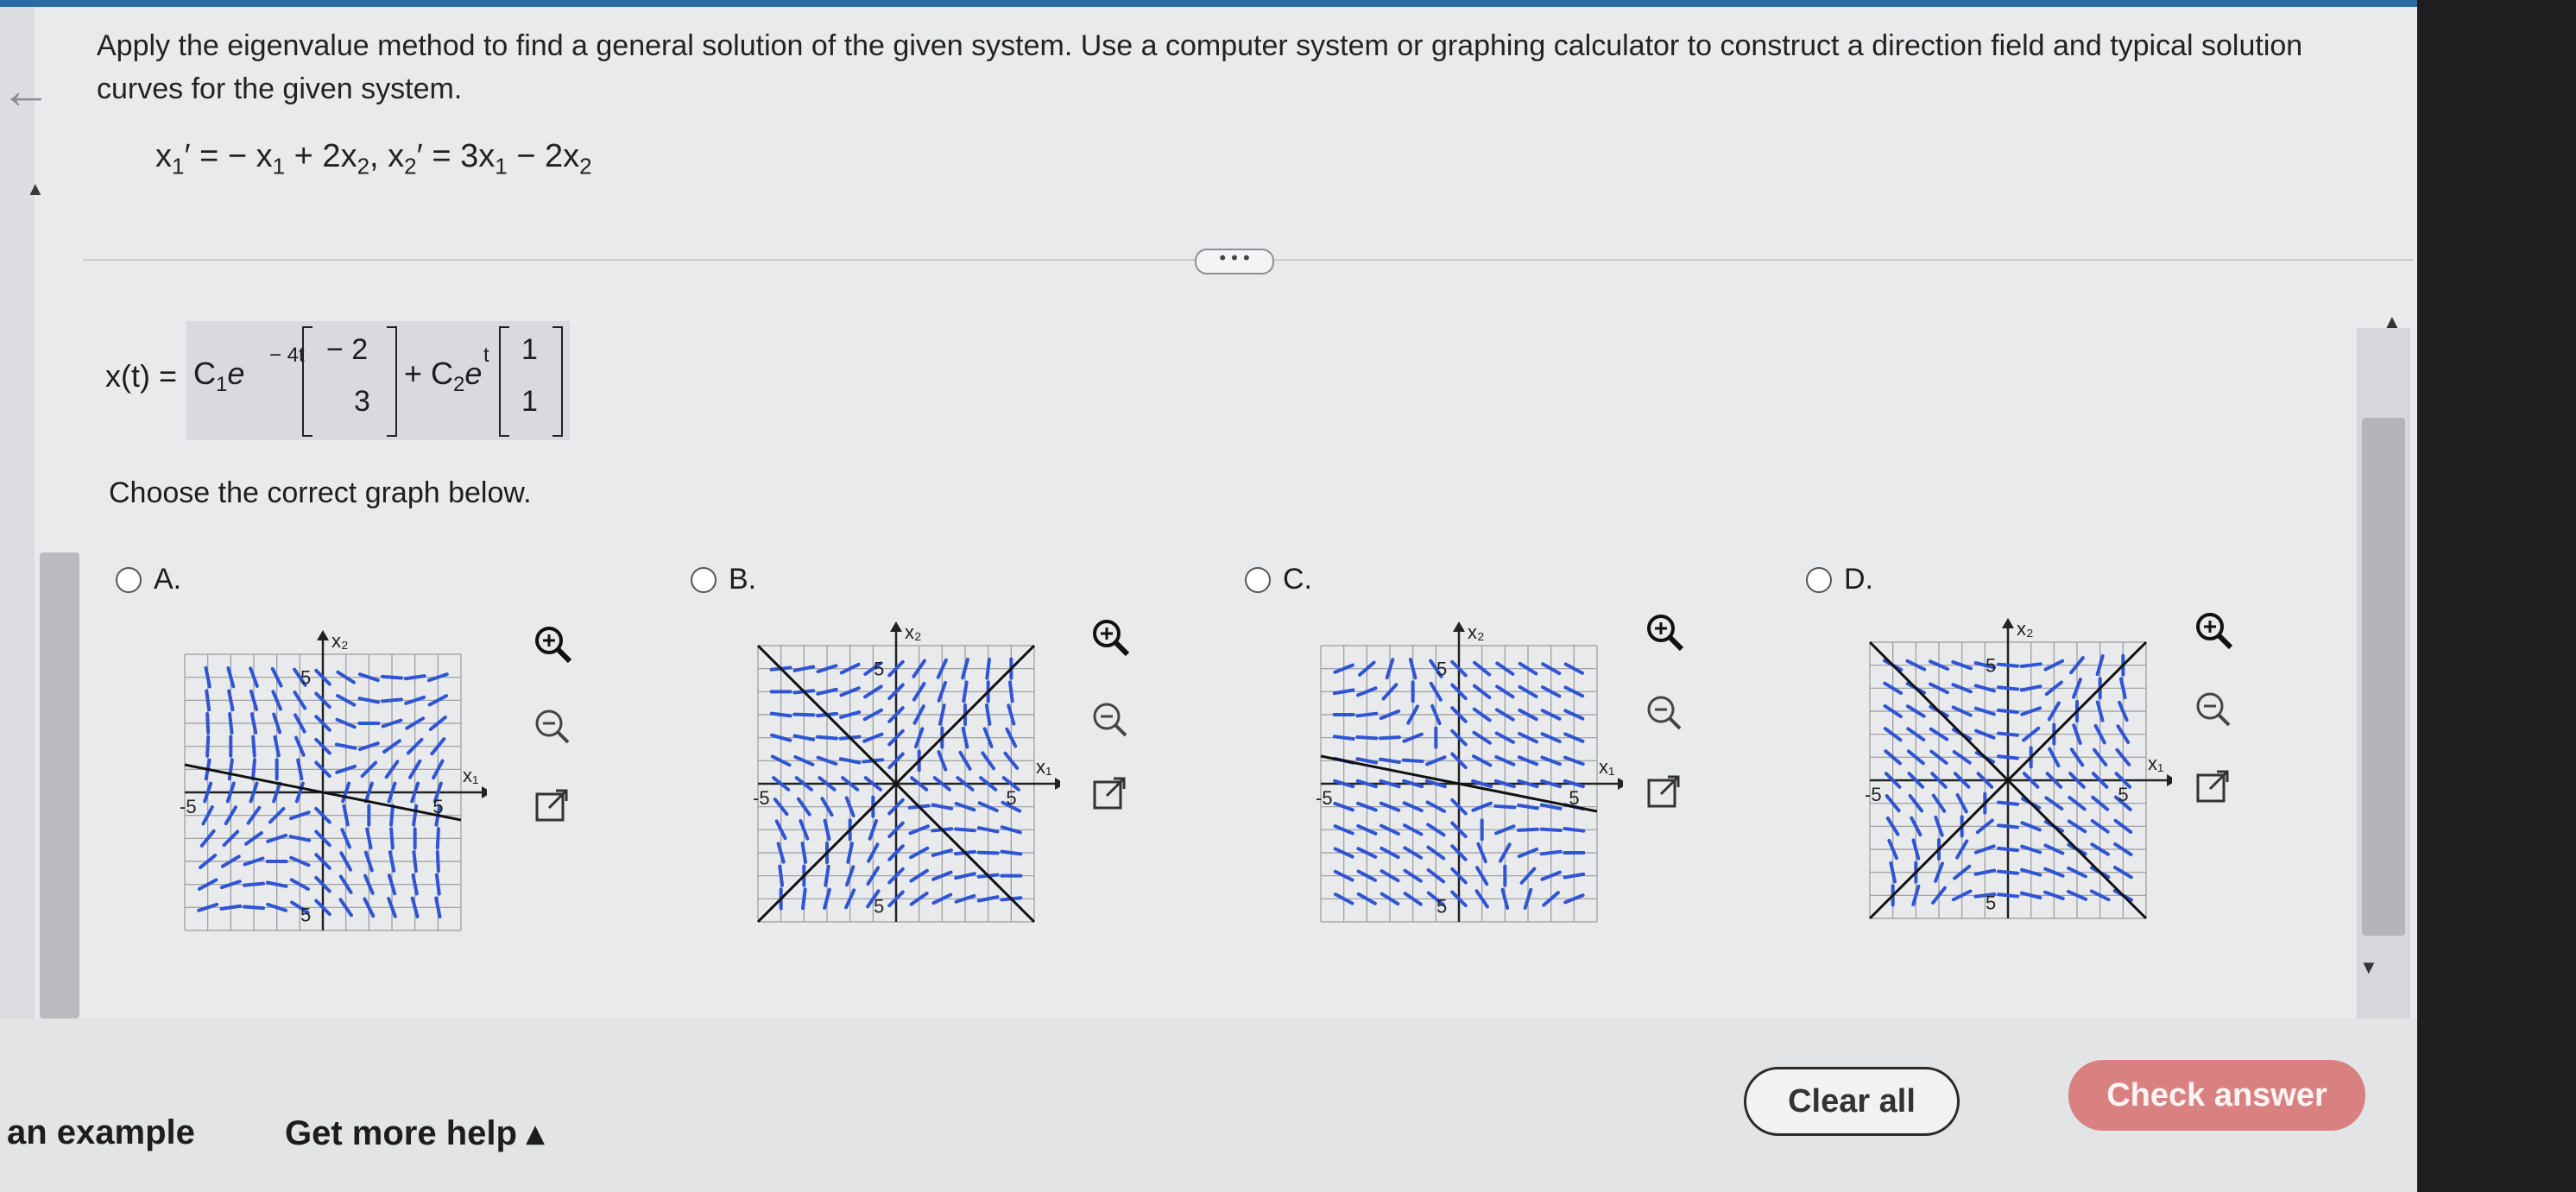 The height and width of the screenshot is (1192, 2576). Describe the element at coordinates (2496, 596) in the screenshot. I see `window-edge` at that location.